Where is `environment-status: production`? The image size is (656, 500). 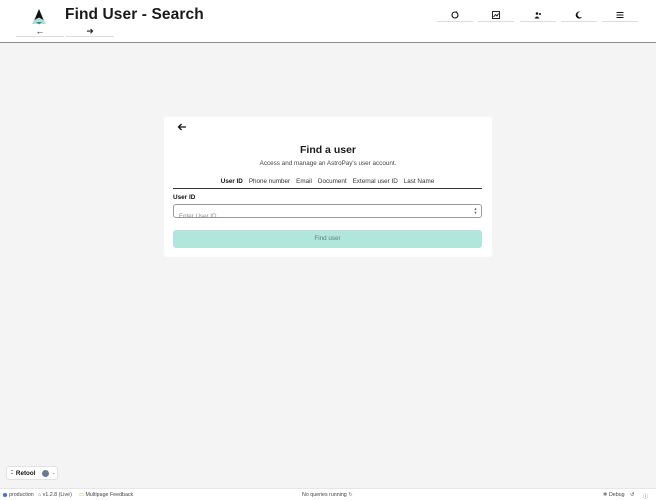 environment-status: production is located at coordinates (18, 495).